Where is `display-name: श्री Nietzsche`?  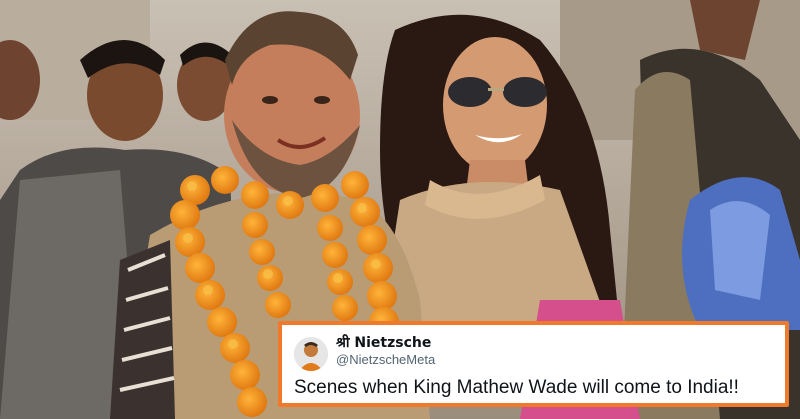 display-name: श्री Nietzsche is located at coordinates (383, 342).